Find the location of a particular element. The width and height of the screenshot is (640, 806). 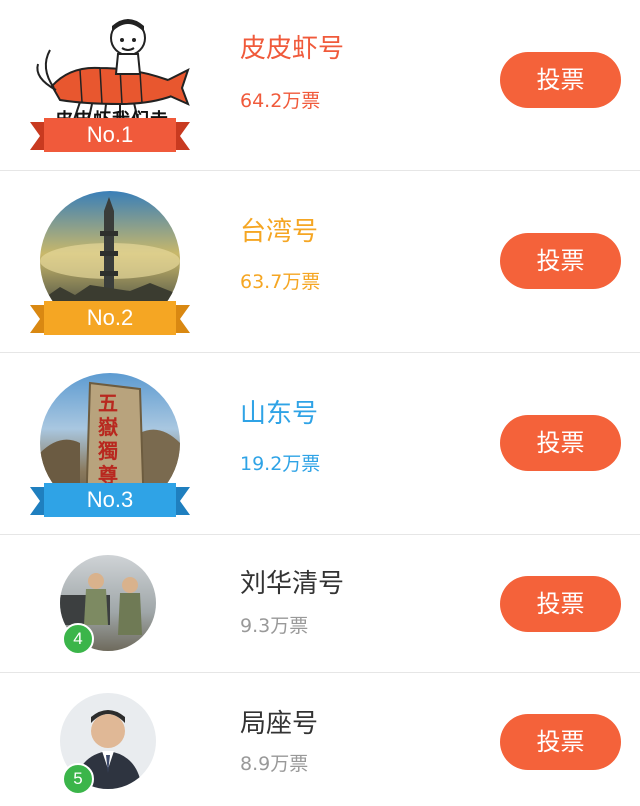

vote-count: 64.2万票 is located at coordinates (280, 101).